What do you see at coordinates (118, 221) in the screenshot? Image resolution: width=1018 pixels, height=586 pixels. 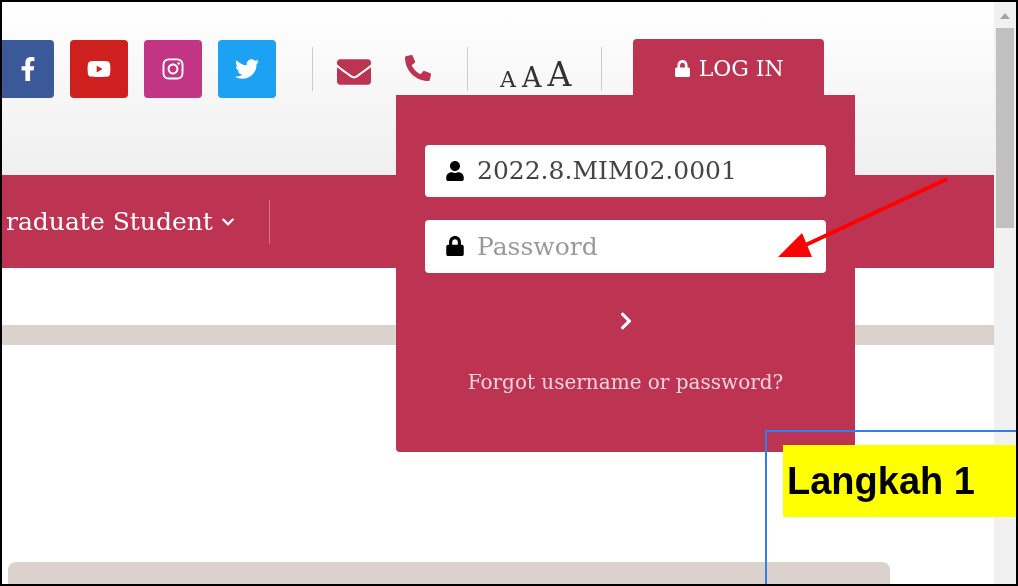 I see `nav-item: raduate Student` at bounding box center [118, 221].